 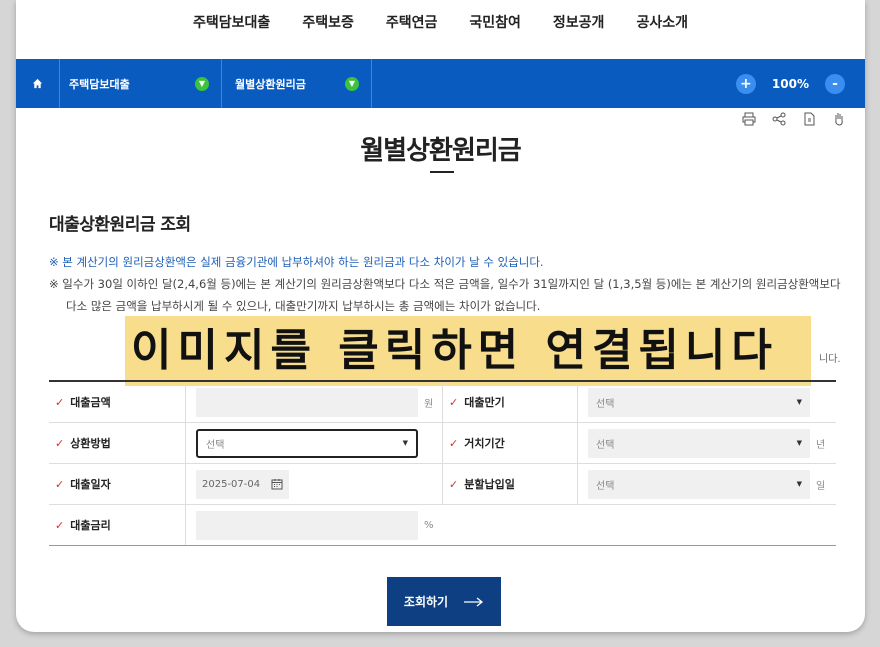 I want to click on top-navigation: 주택담보대출 주택보증 주택연금 국민참여 정보공개 공사소개, so click(x=440, y=29).